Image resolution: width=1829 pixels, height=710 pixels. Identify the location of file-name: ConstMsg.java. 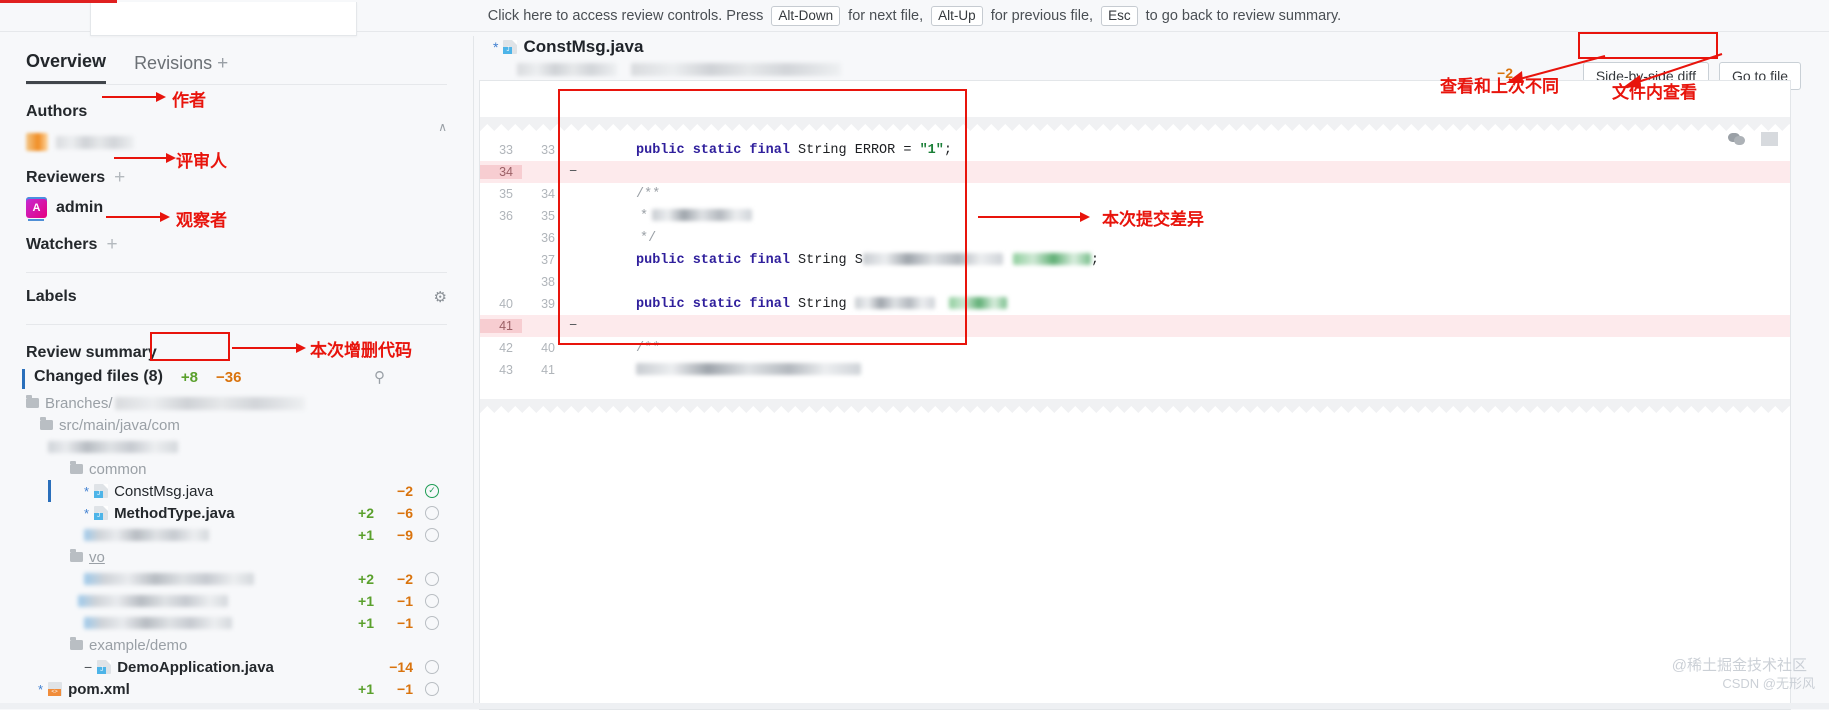
(164, 491).